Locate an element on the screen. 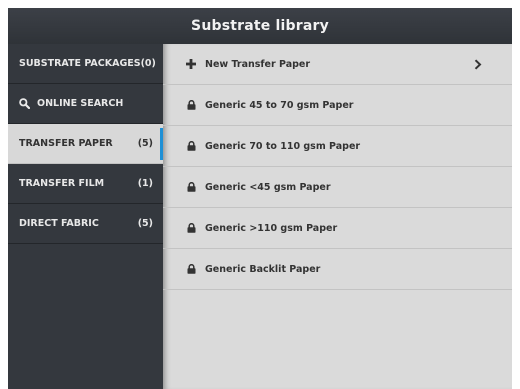 Image resolution: width=520 pixels, height=389 pixels. list-item: Generic >110 gsm Paper is located at coordinates (337, 228).